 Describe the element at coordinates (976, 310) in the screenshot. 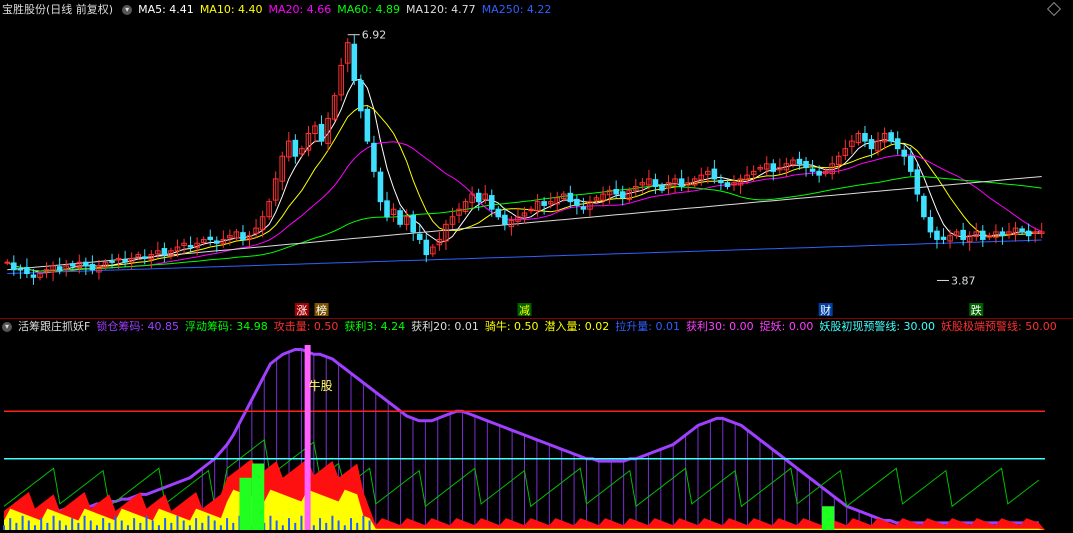

I see `event-marker-label: 跌` at that location.